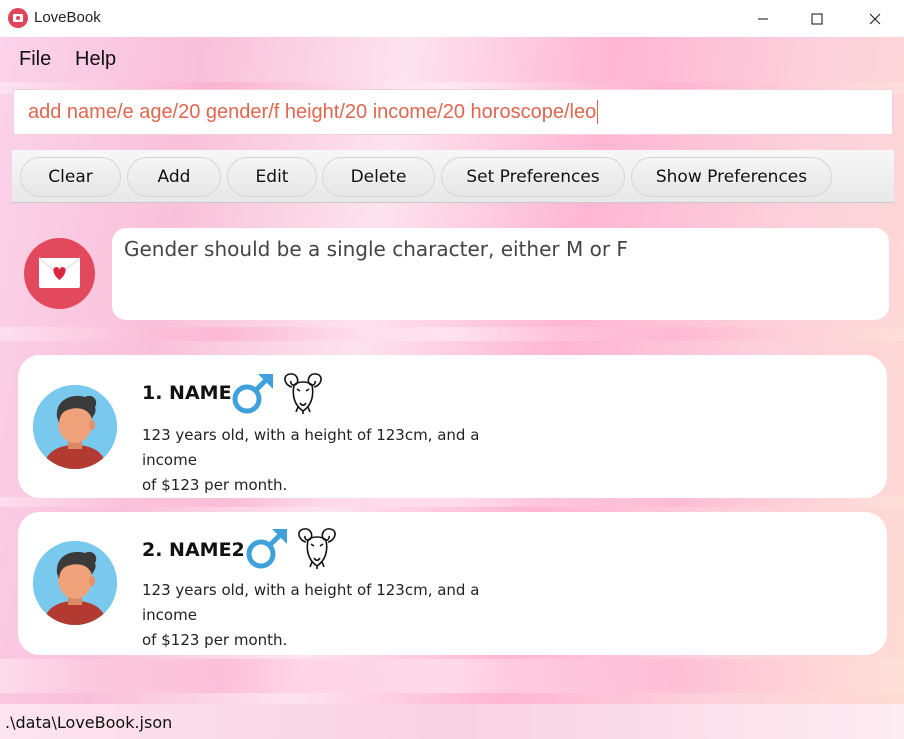 This screenshot has width=904, height=739. I want to click on window-title: LoveBook, so click(67, 17).